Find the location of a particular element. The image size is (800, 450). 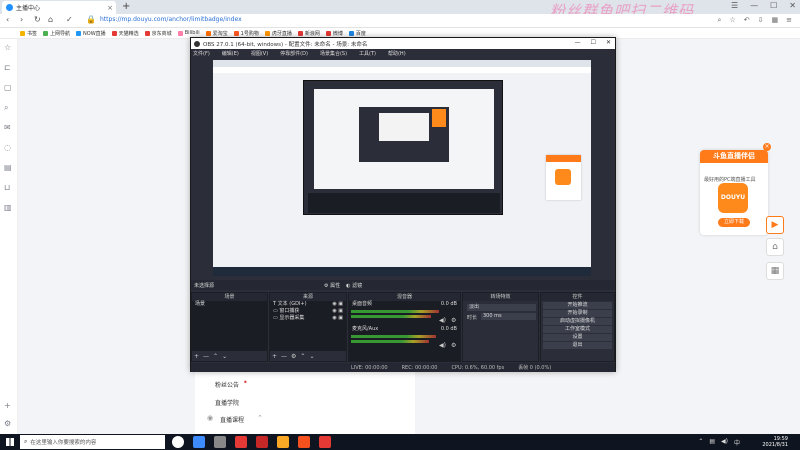

forward-icon: › is located at coordinates (21, 19).